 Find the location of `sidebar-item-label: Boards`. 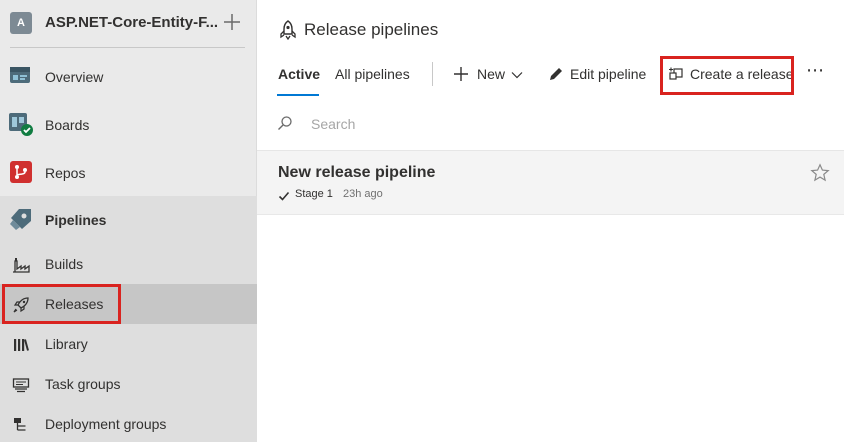

sidebar-item-label: Boards is located at coordinates (67, 125).